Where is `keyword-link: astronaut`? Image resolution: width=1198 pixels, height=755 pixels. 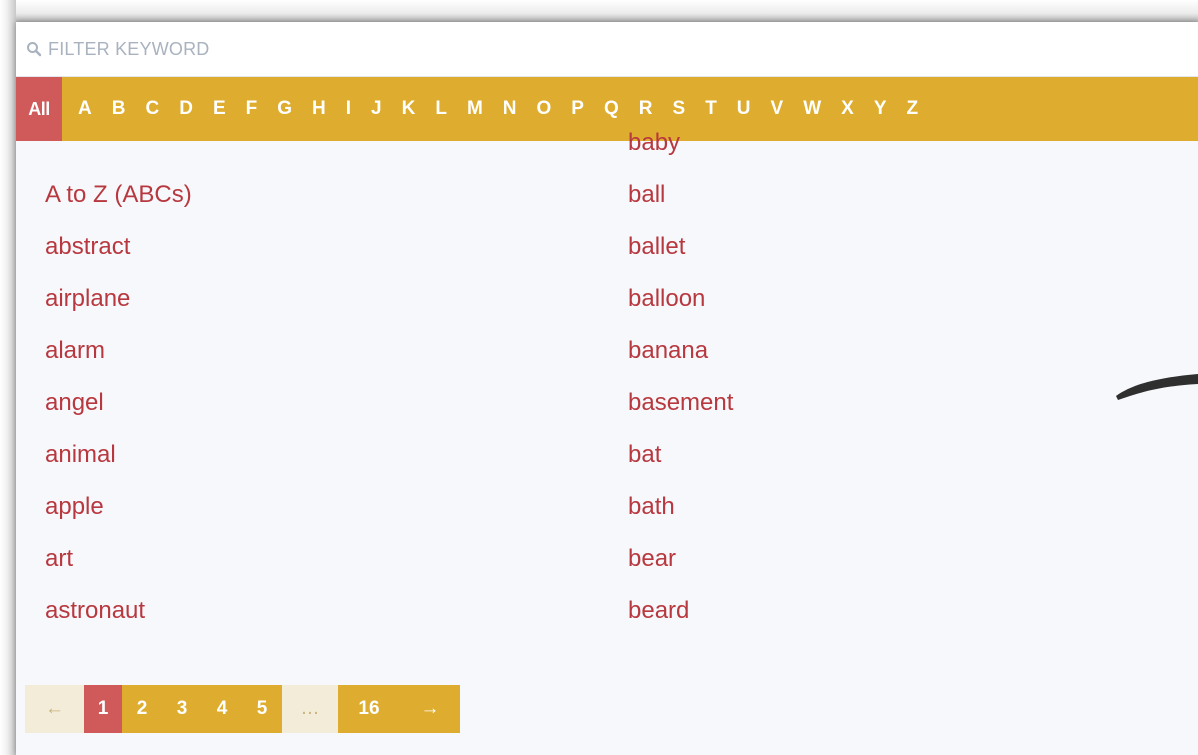 keyword-link: astronaut is located at coordinates (118, 611).